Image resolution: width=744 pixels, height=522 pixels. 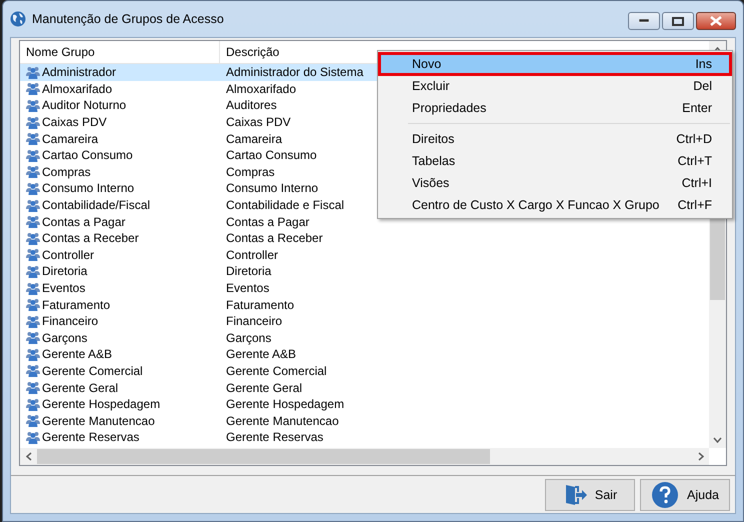 I want to click on list-row: Gerente Manutencao Gerente Manutencao, so click(x=364, y=421).